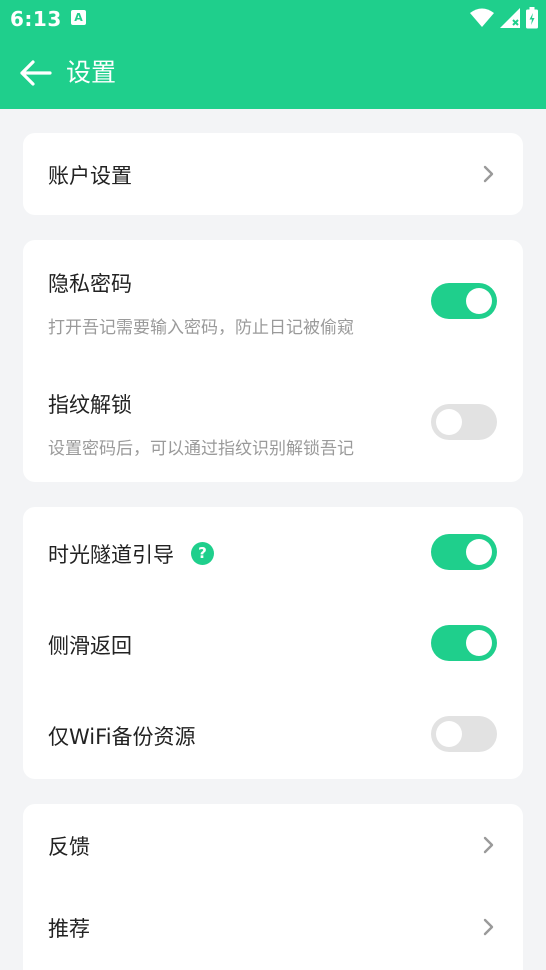 The image size is (546, 970). What do you see at coordinates (90, 405) in the screenshot?
I see `fingerprint-unlock-label: 指纹解锁` at bounding box center [90, 405].